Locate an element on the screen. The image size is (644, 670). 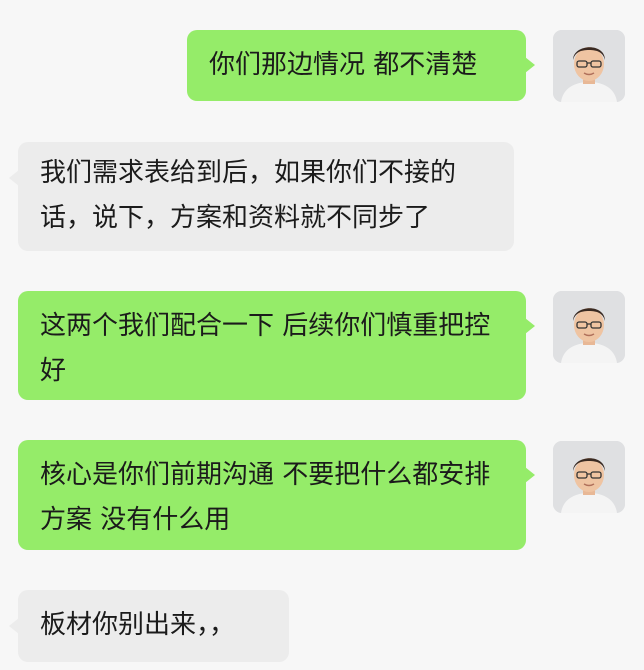
message-bubble-received: 我们需求表给到后，如果你们不接的话，说下，方案和资料就不同步了 is located at coordinates (261, 196).